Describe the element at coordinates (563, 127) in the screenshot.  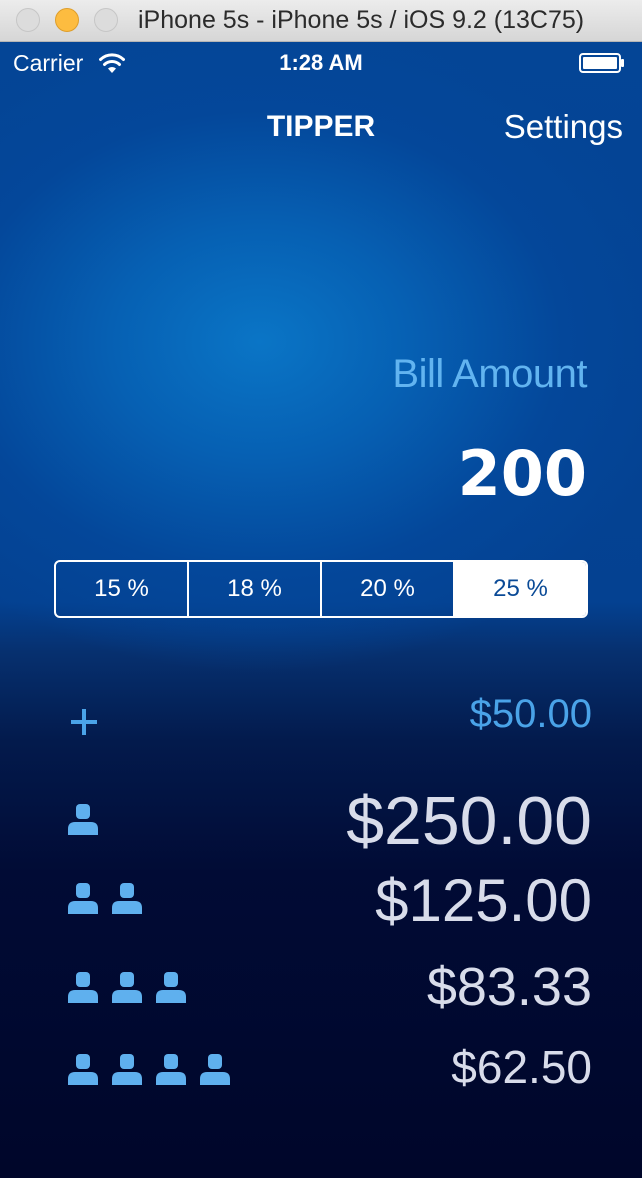
I see `settings-button: Settings` at that location.